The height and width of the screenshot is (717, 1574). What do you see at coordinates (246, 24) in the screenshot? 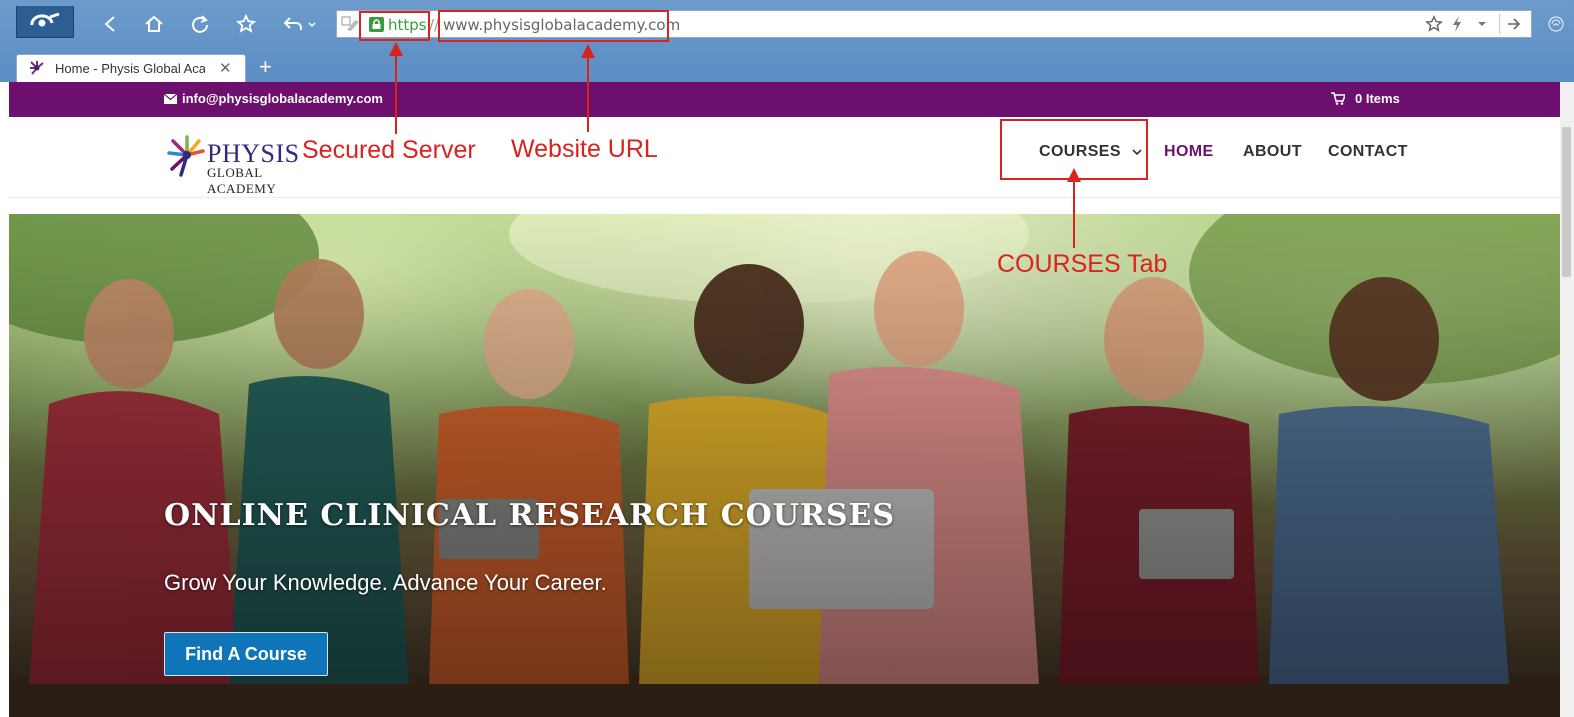
I see `bookmark-star-icon` at bounding box center [246, 24].